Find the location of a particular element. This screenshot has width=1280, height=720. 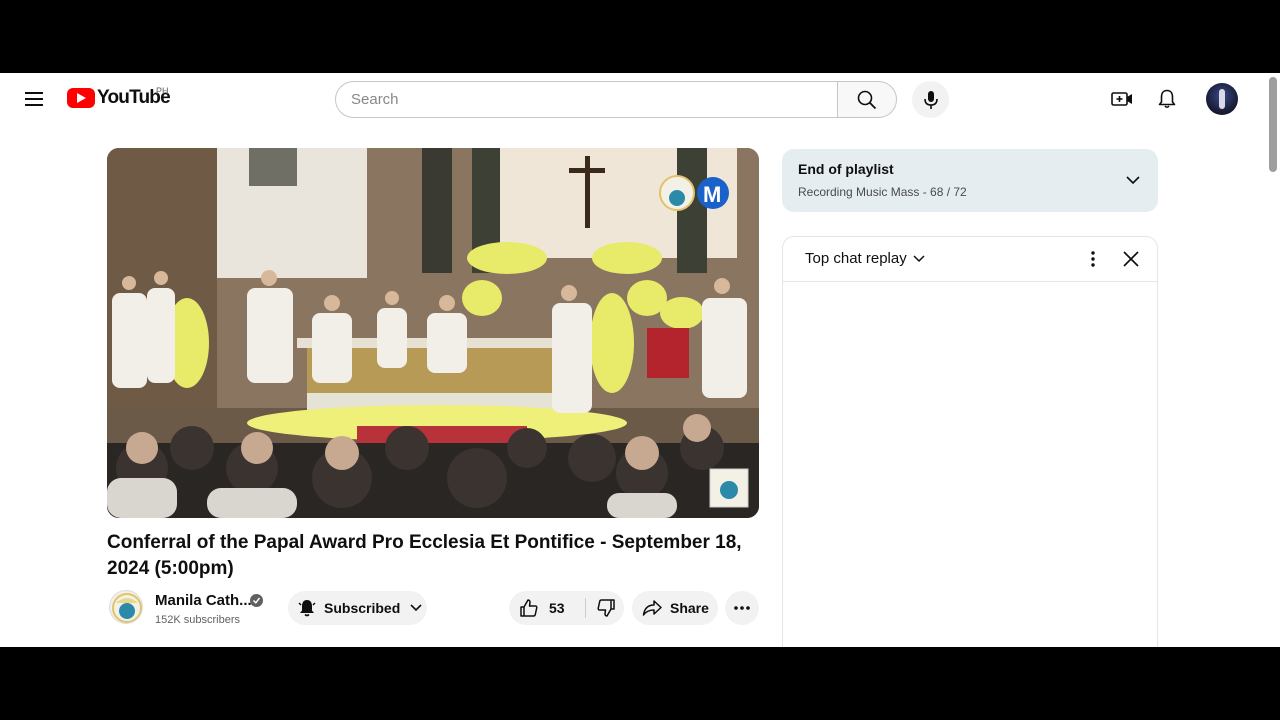

search-box is located at coordinates (586, 99).